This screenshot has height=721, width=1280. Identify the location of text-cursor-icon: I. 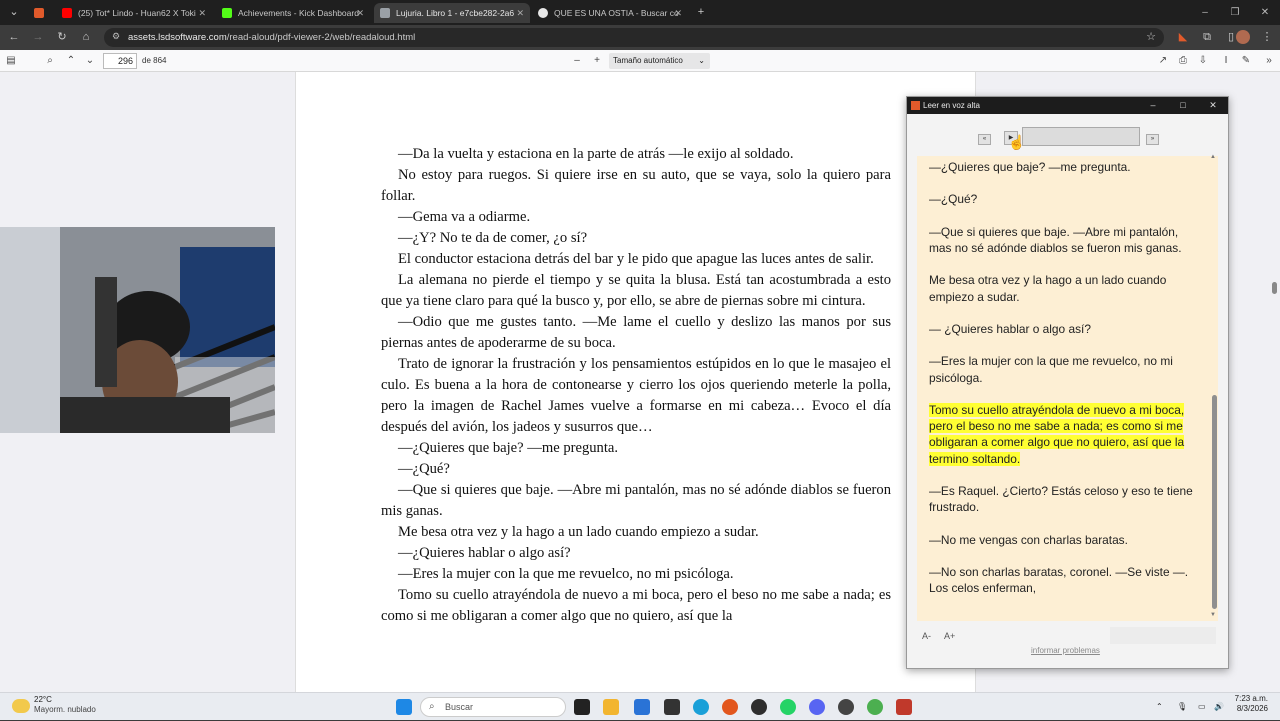
(1226, 61).